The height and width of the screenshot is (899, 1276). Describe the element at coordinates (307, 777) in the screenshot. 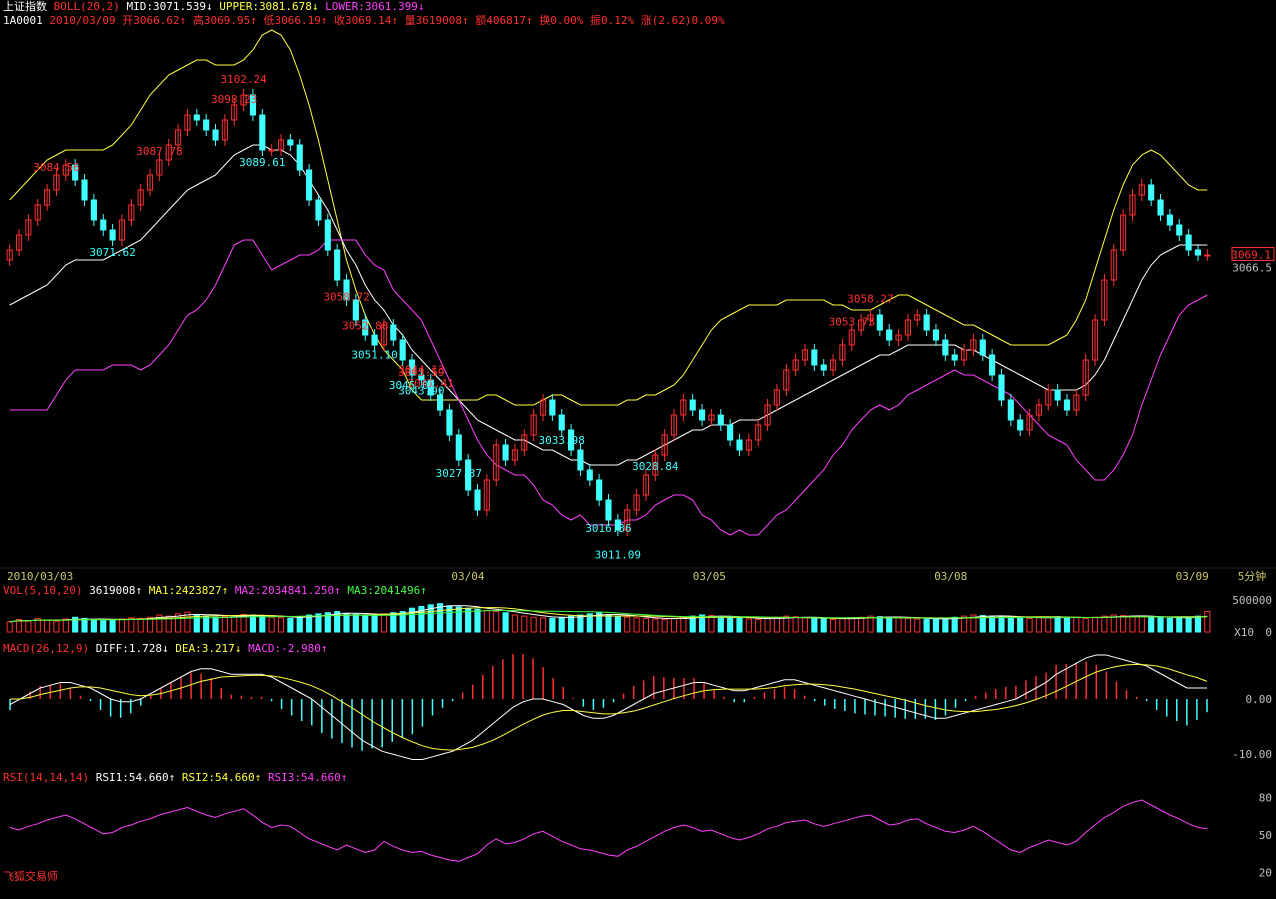

I see `rsi3-value: RSI3:54.660↑` at that location.